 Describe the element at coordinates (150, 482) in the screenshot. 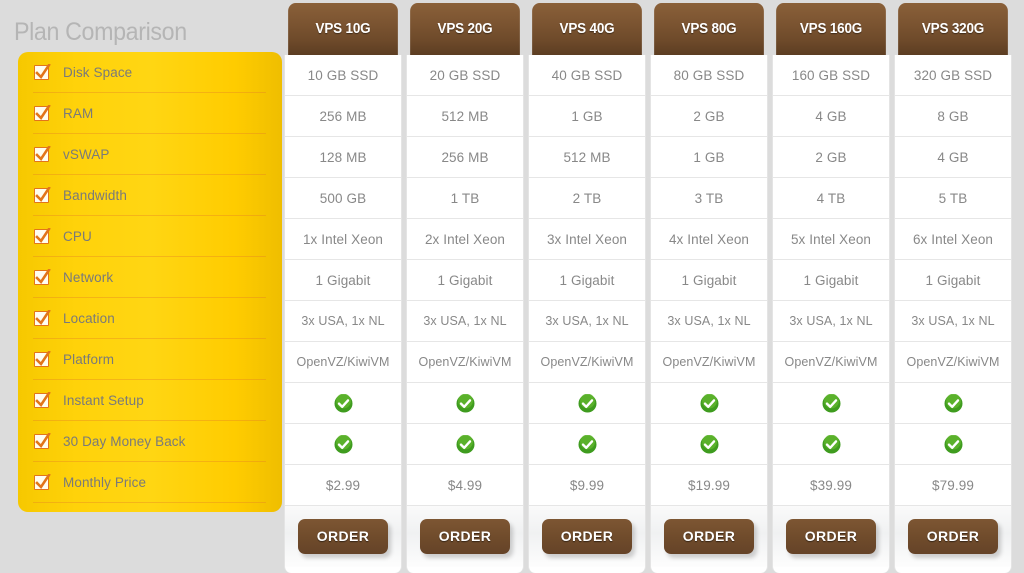

I see `feature-row: Monthly Price` at that location.